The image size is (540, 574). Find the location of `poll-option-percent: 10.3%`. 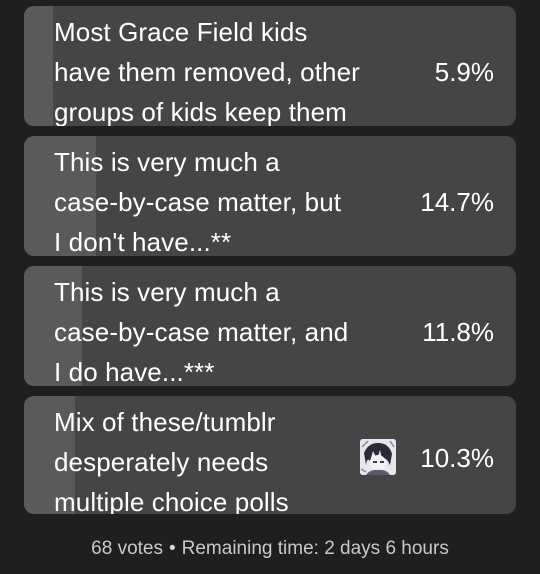

poll-option-percent: 10.3% is located at coordinates (457, 458).